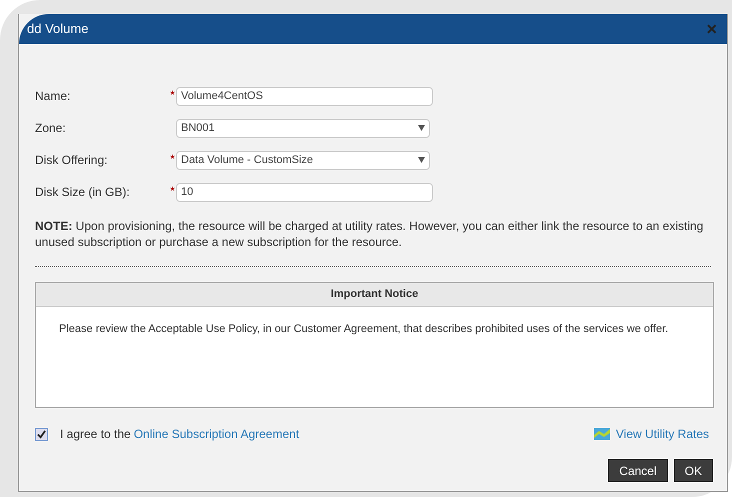 The height and width of the screenshot is (497, 732). What do you see at coordinates (662, 434) in the screenshot?
I see `rates-link: View Utility Rates` at bounding box center [662, 434].